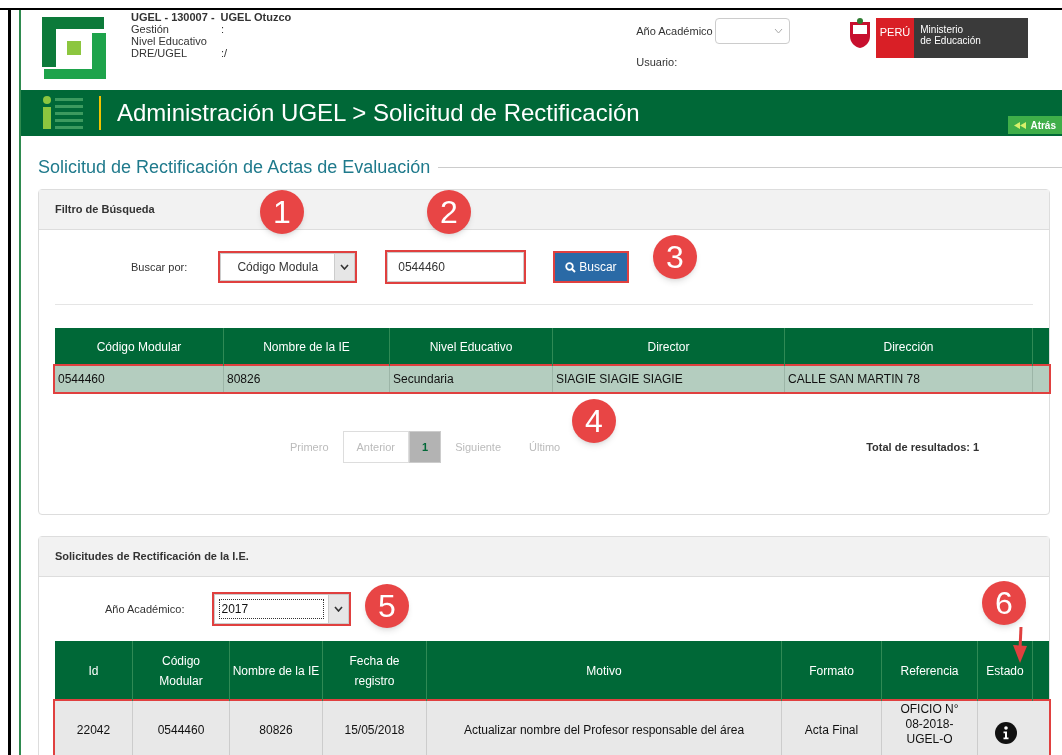 The width and height of the screenshot is (1062, 755). Describe the element at coordinates (923, 447) in the screenshot. I see `total-results: Total de resultados: 1` at that location.